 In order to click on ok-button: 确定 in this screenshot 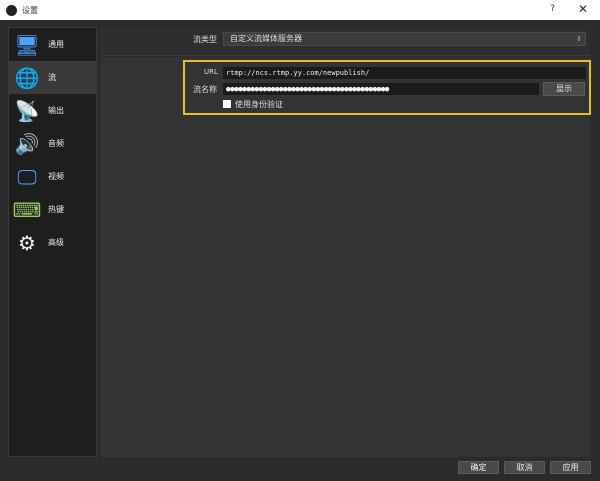, I will do `click(478, 467)`.